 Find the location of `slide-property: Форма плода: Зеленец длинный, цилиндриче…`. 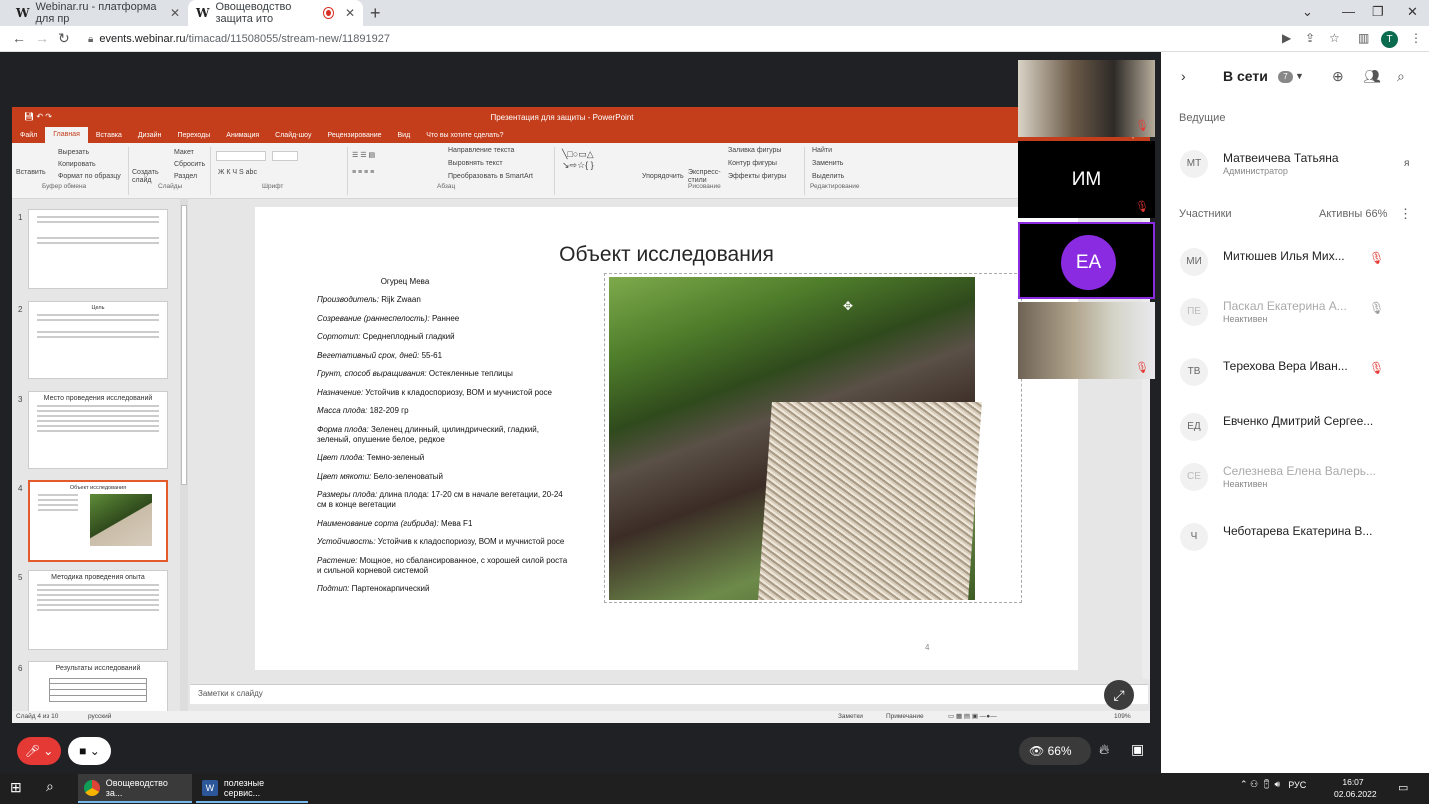

slide-property: Форма плода: Зеленец длинный, цилиндриче… is located at coordinates (443, 435).